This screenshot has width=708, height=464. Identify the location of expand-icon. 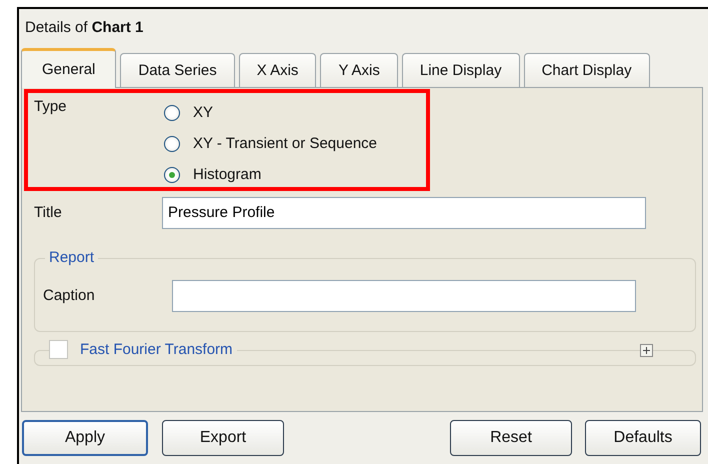
(646, 350).